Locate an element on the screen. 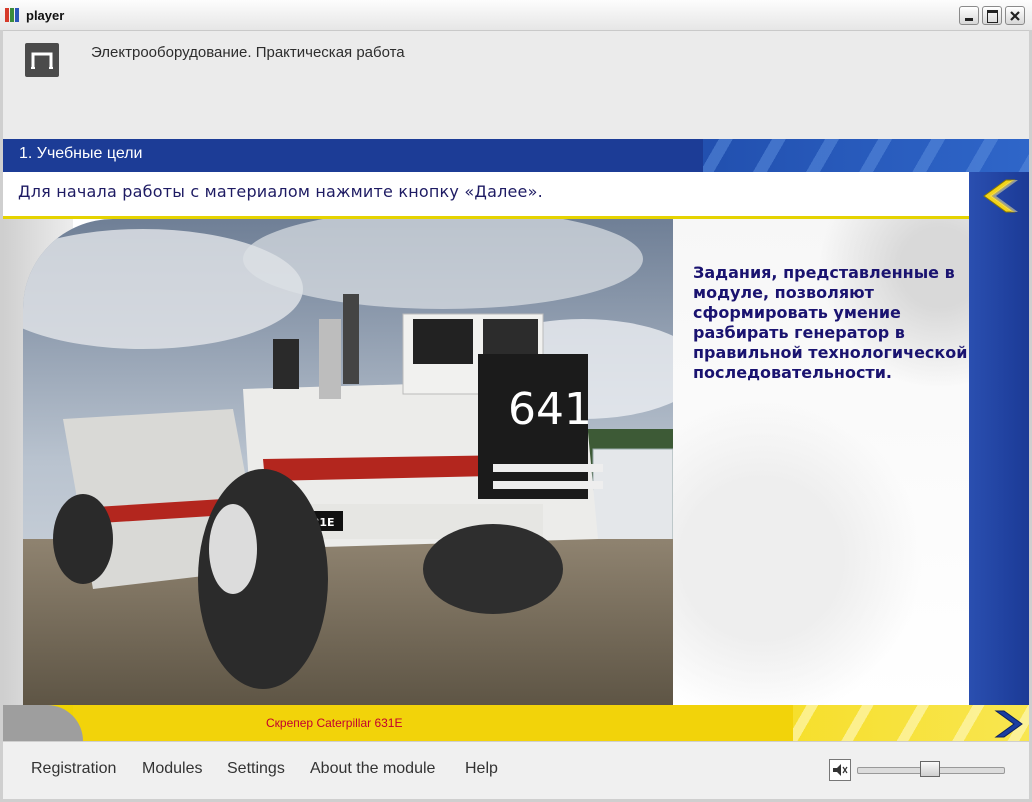  back-button is located at coordinates (999, 196).